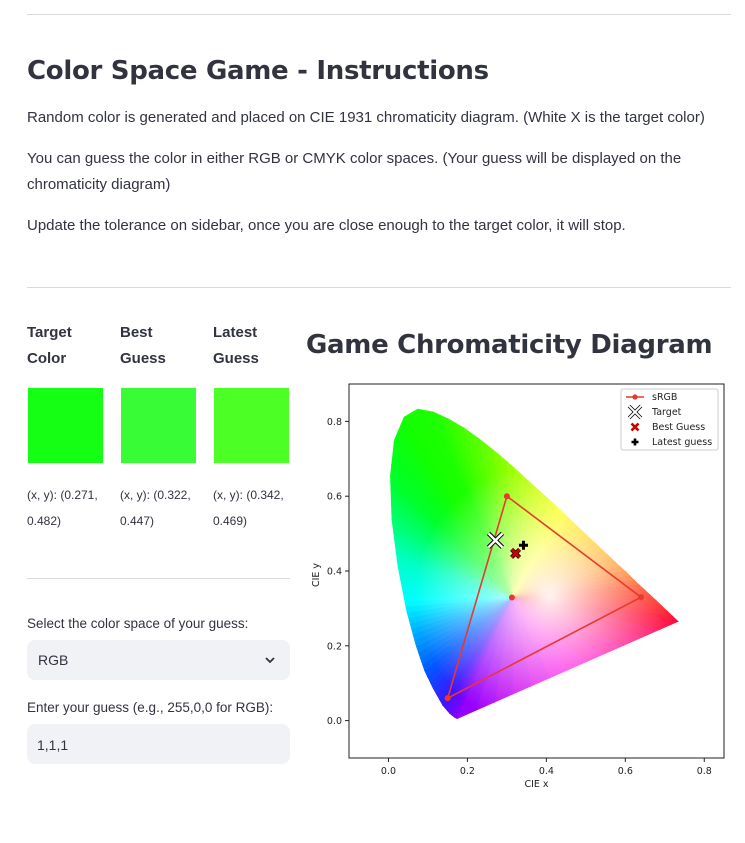 This screenshot has height=843, width=745. Describe the element at coordinates (270, 660) in the screenshot. I see `chevron-down-icon` at that location.